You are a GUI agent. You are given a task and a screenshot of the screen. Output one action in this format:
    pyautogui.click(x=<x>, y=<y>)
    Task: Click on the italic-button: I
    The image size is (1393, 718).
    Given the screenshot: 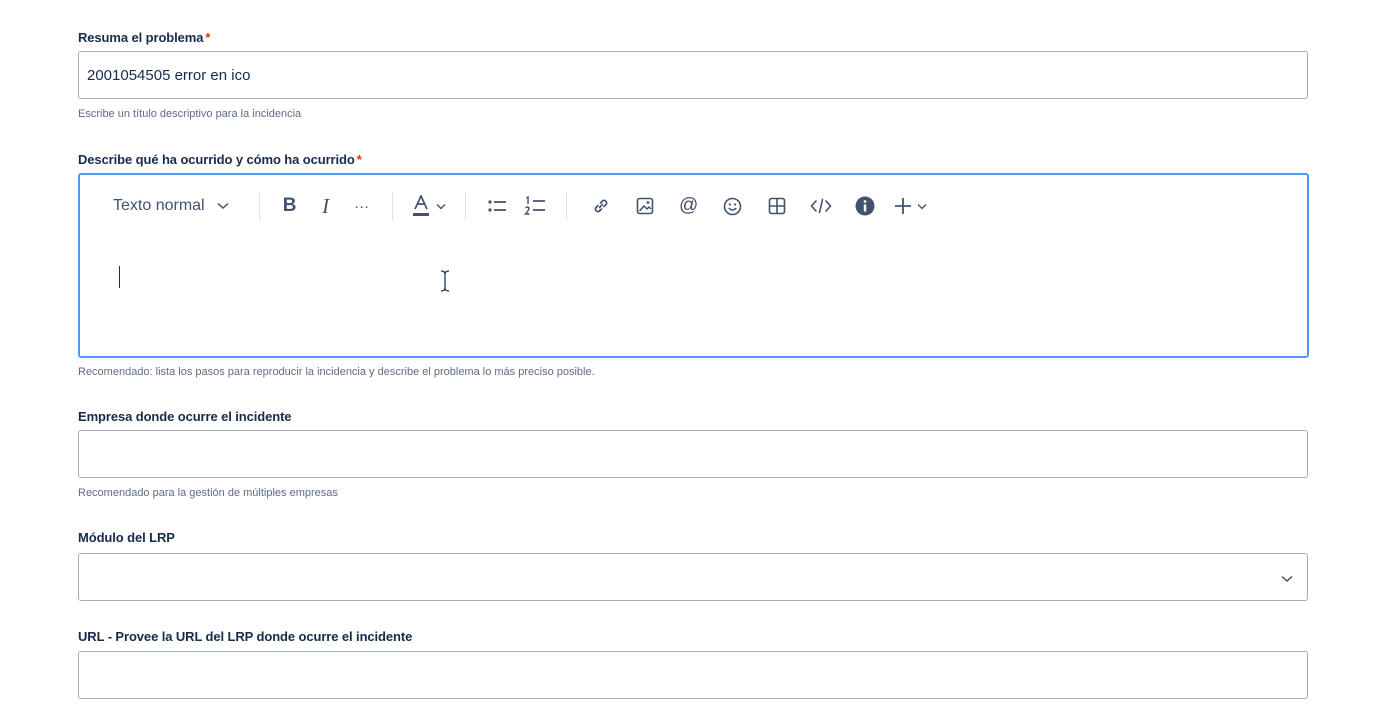 What is the action you would take?
    pyautogui.click(x=326, y=206)
    